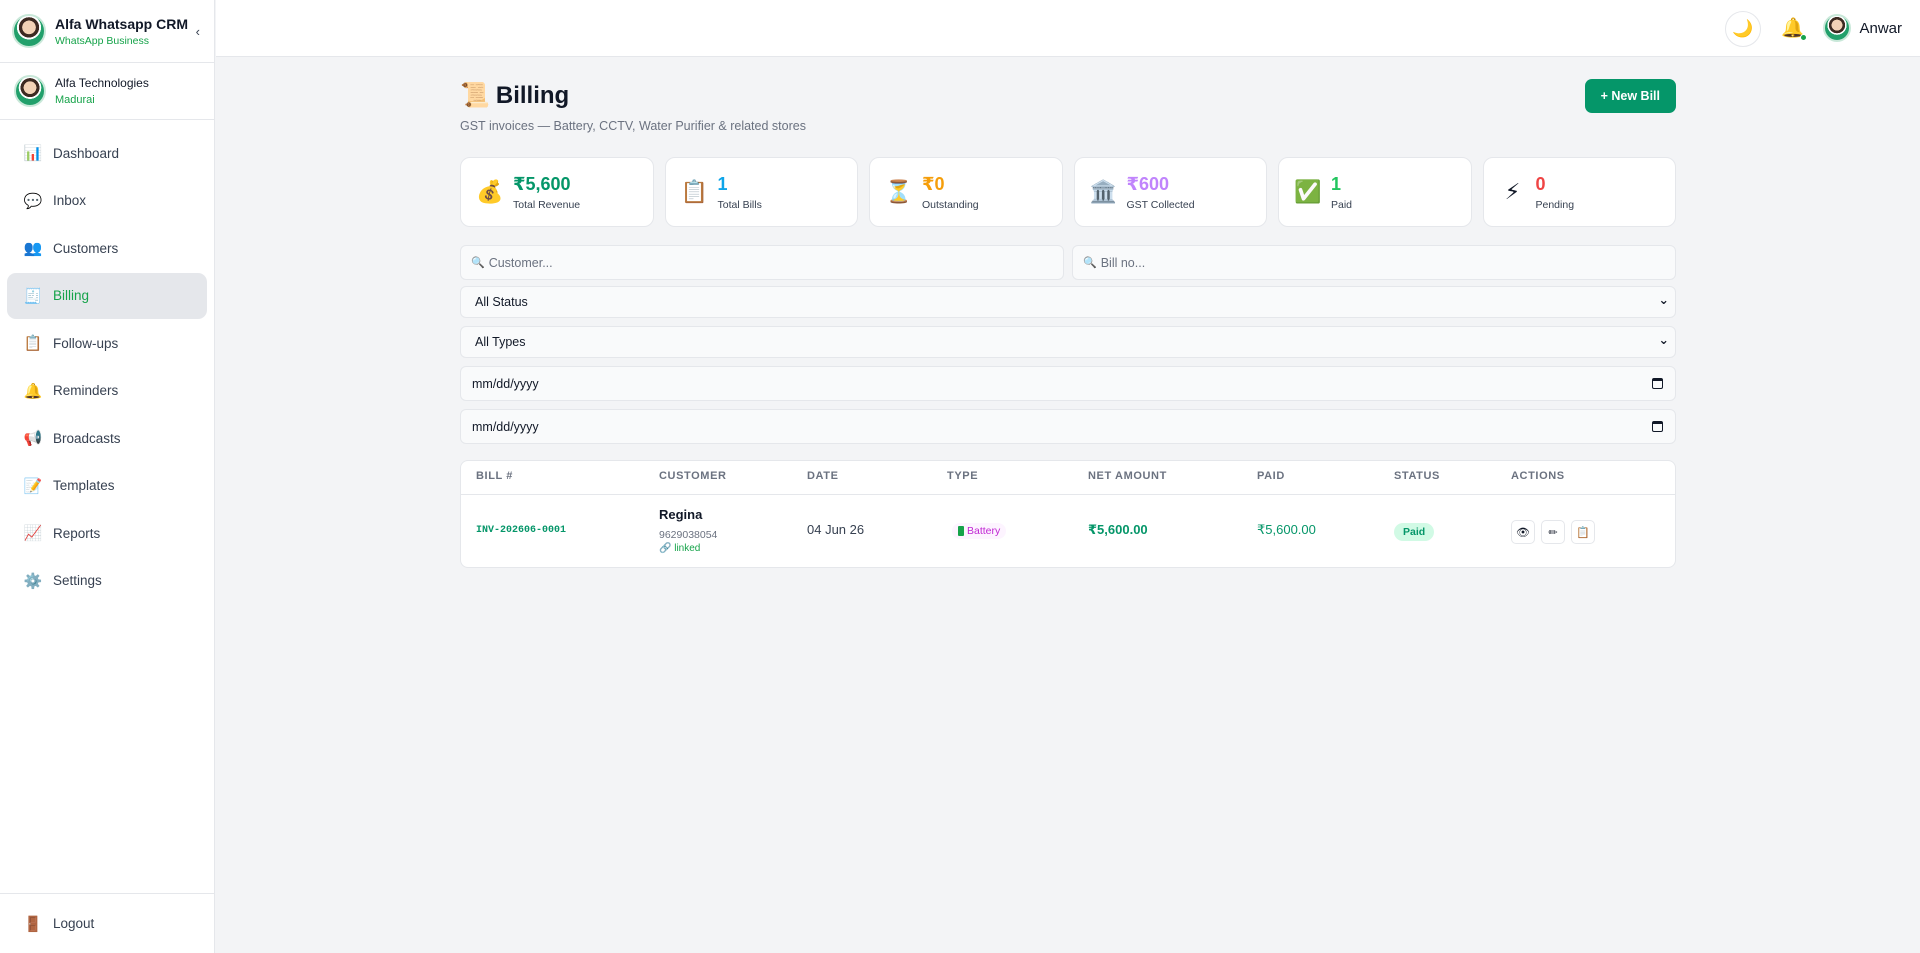  What do you see at coordinates (961, 531) in the screenshot?
I see `battery-icon` at bounding box center [961, 531].